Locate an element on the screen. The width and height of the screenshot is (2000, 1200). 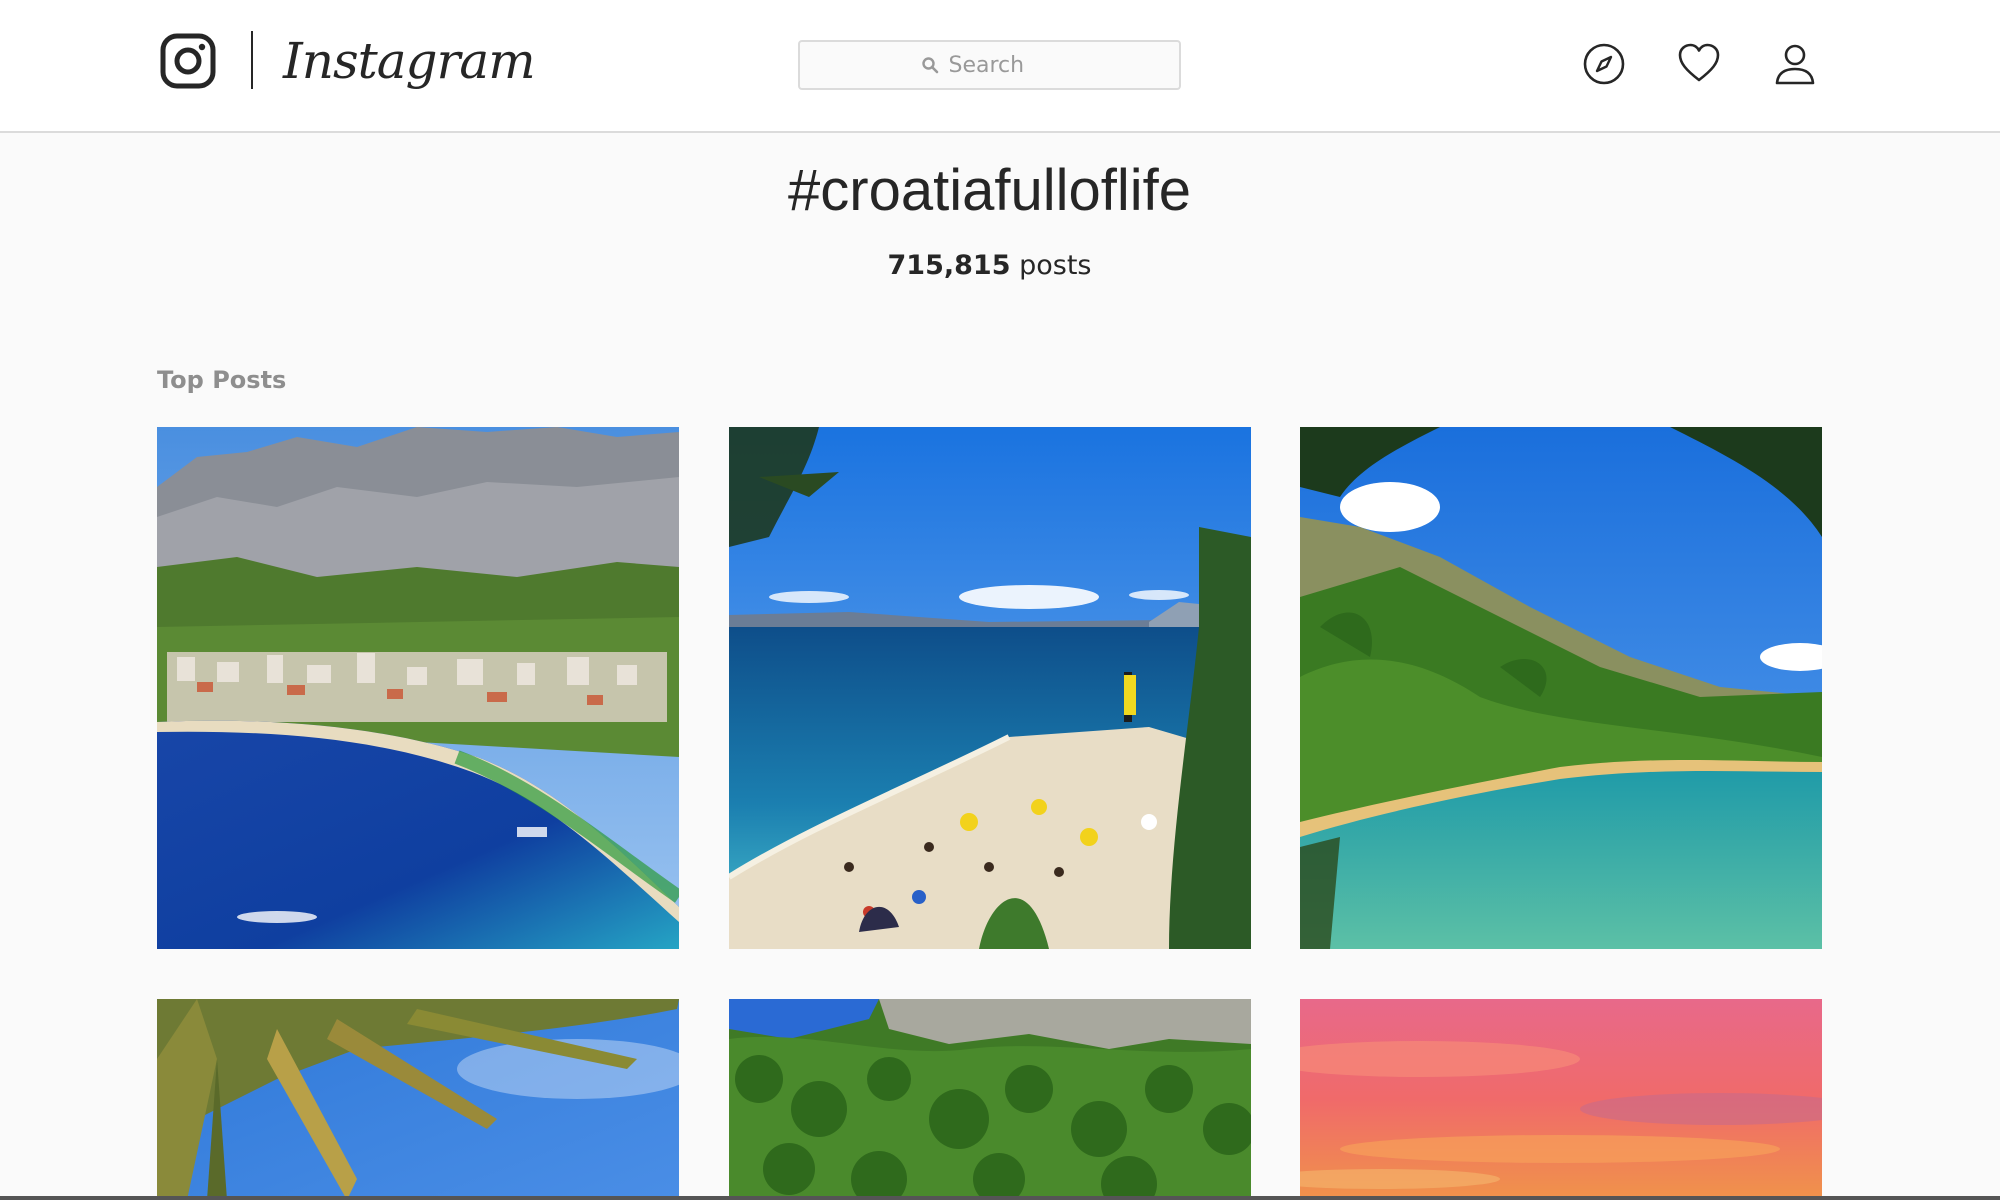
window-bottom-edge is located at coordinates (1000, 1198).